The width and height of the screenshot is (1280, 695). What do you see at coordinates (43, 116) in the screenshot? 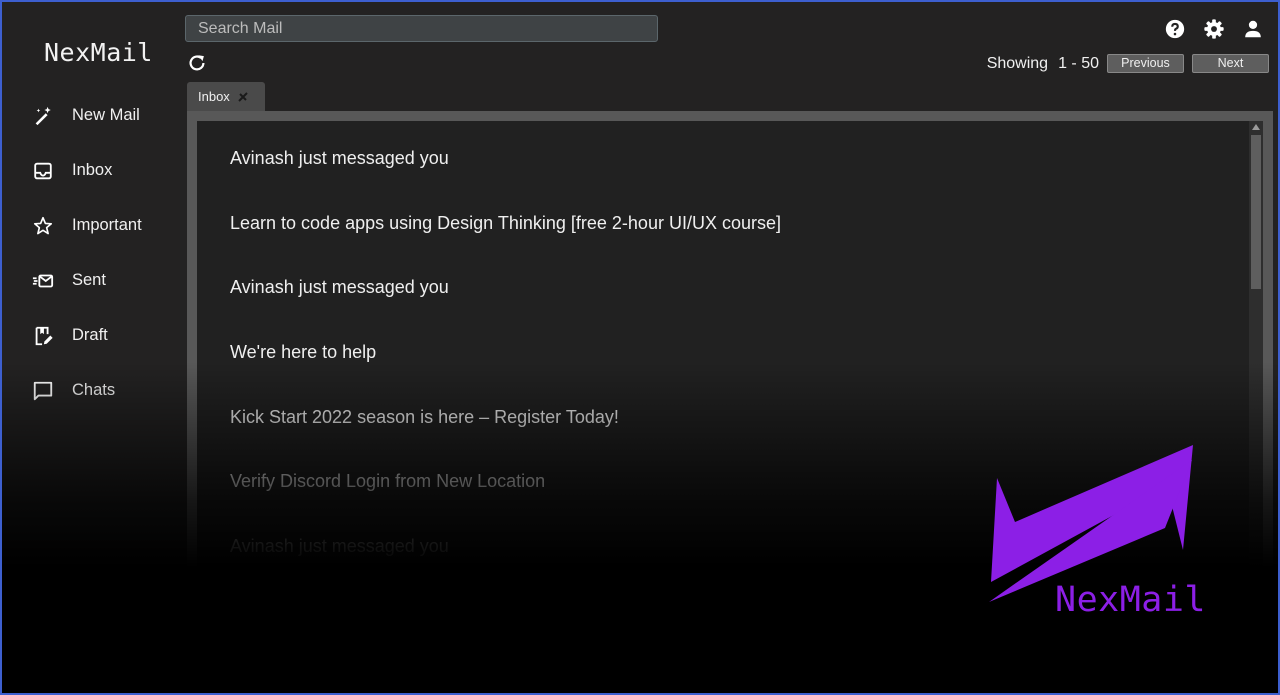
I see `edit-magic-icon` at bounding box center [43, 116].